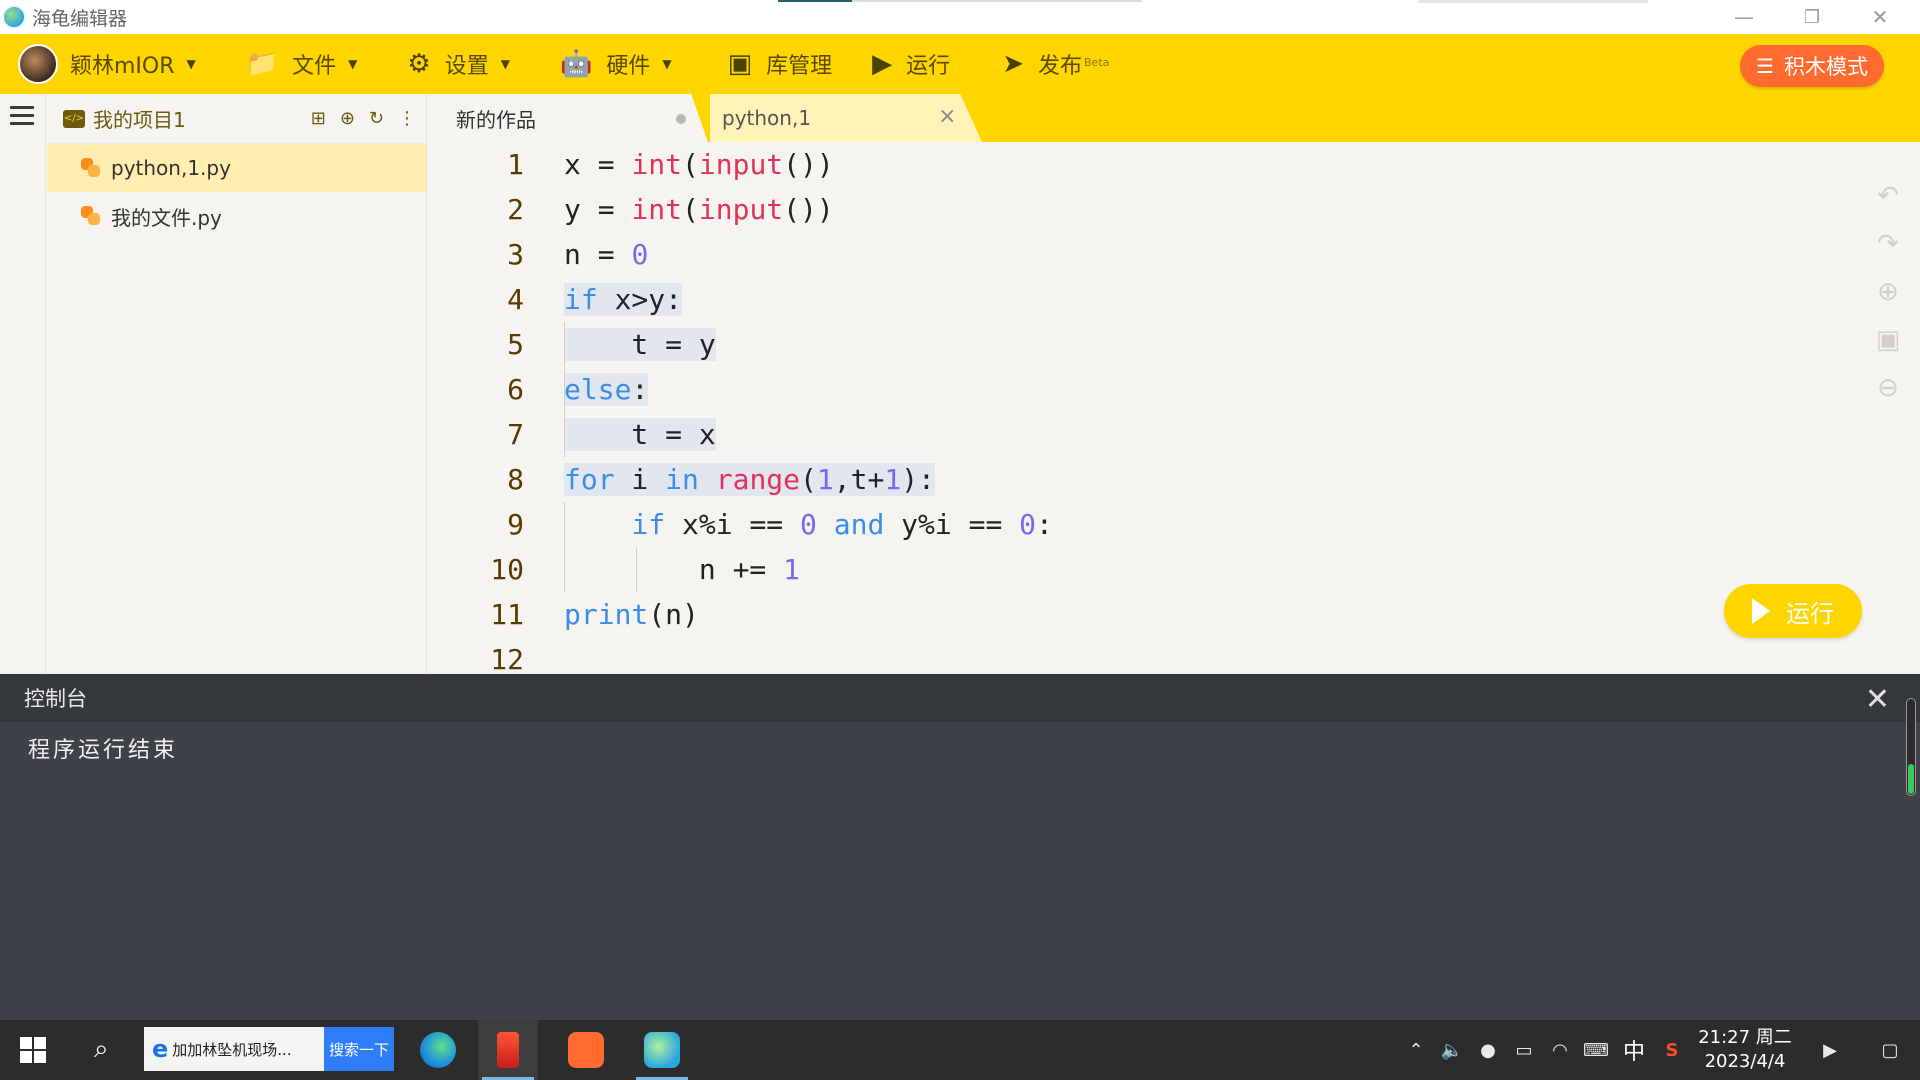  Describe the element at coordinates (1013, 64) in the screenshot. I see `paper-plane-icon: ➤` at that location.